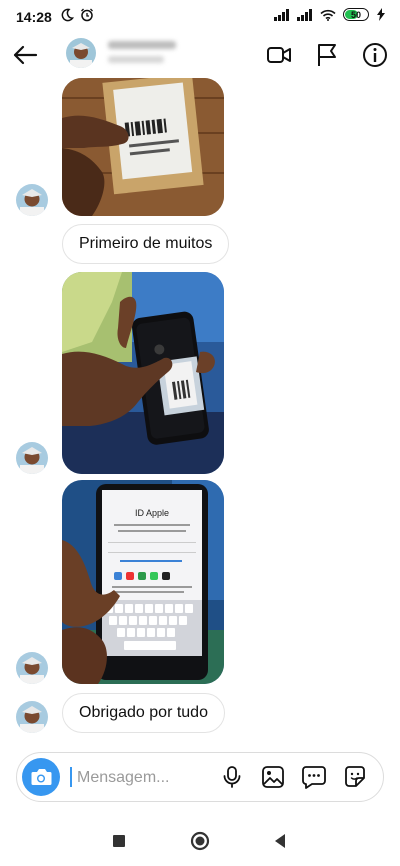 This screenshot has height=866, width=400. Describe the element at coordinates (119, 841) in the screenshot. I see `recents-icon` at that location.